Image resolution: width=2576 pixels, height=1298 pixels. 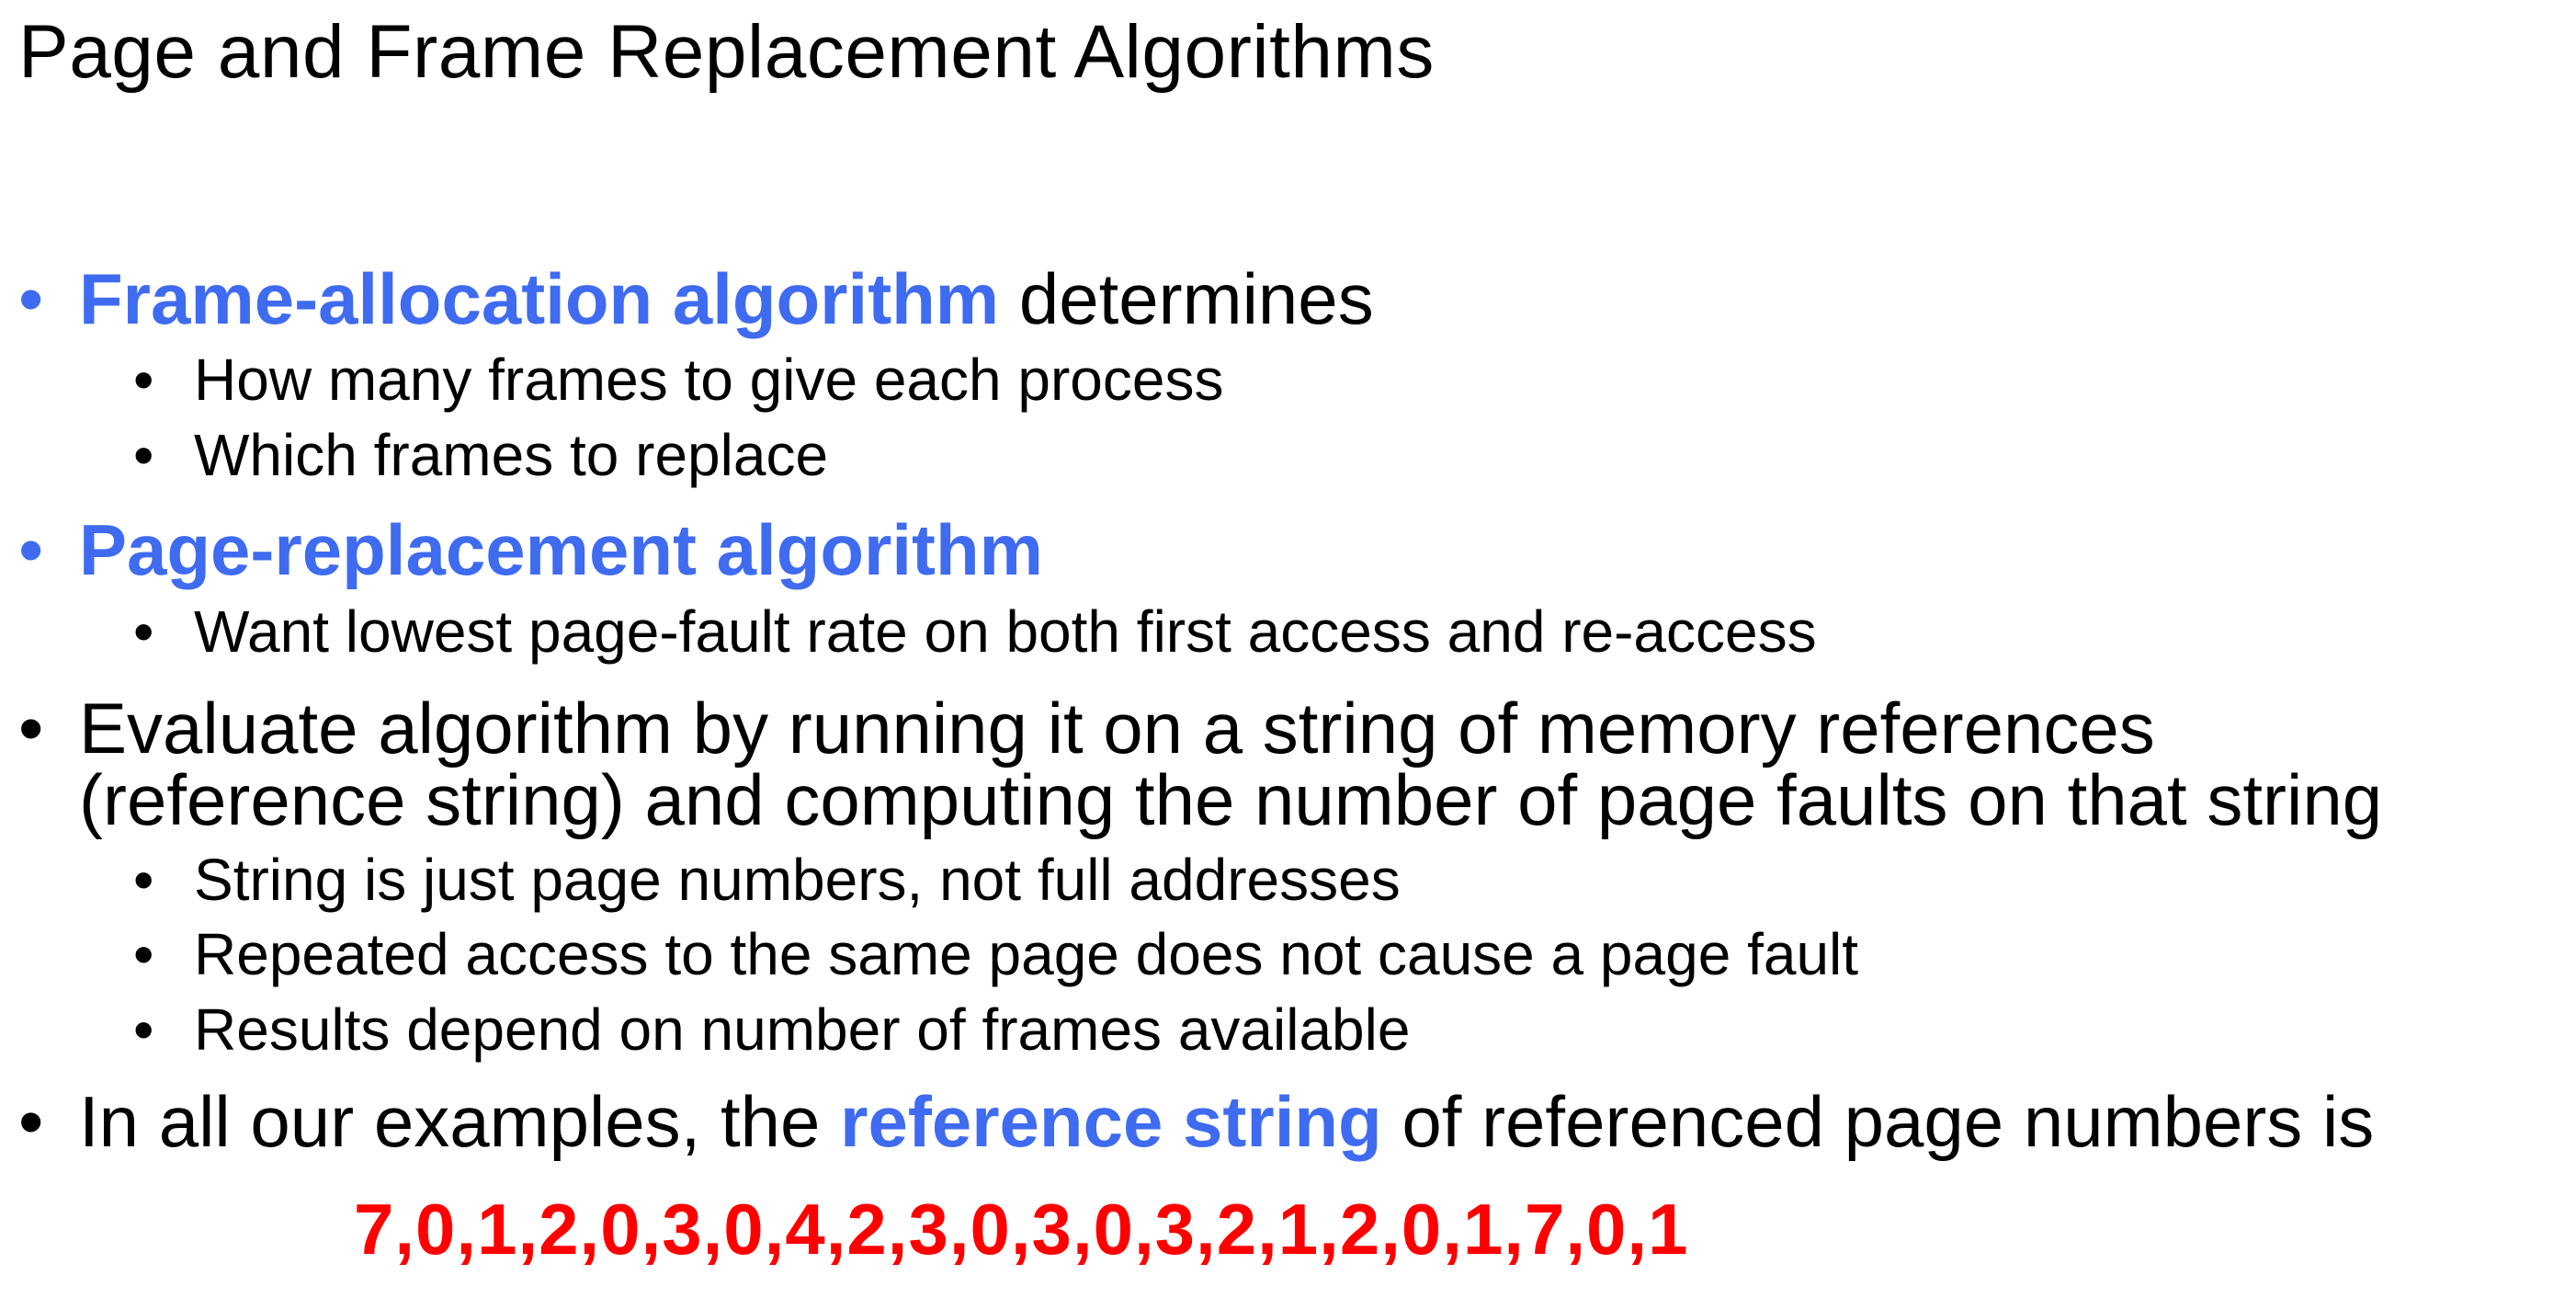 I want to click on bullet-prefix: In all our examples, the, so click(x=460, y=1121).